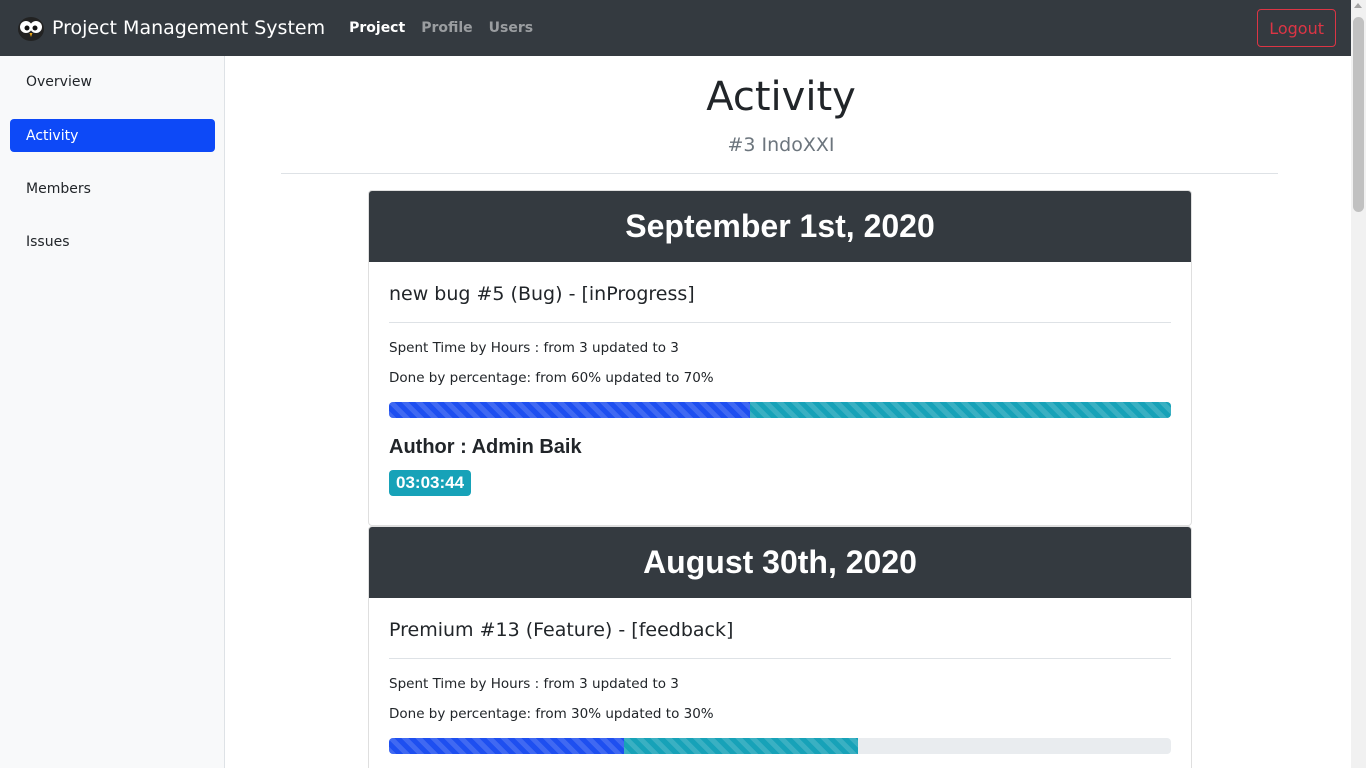 The height and width of the screenshot is (768, 1366). I want to click on page-subtitle: #3 IndoXXI, so click(781, 145).